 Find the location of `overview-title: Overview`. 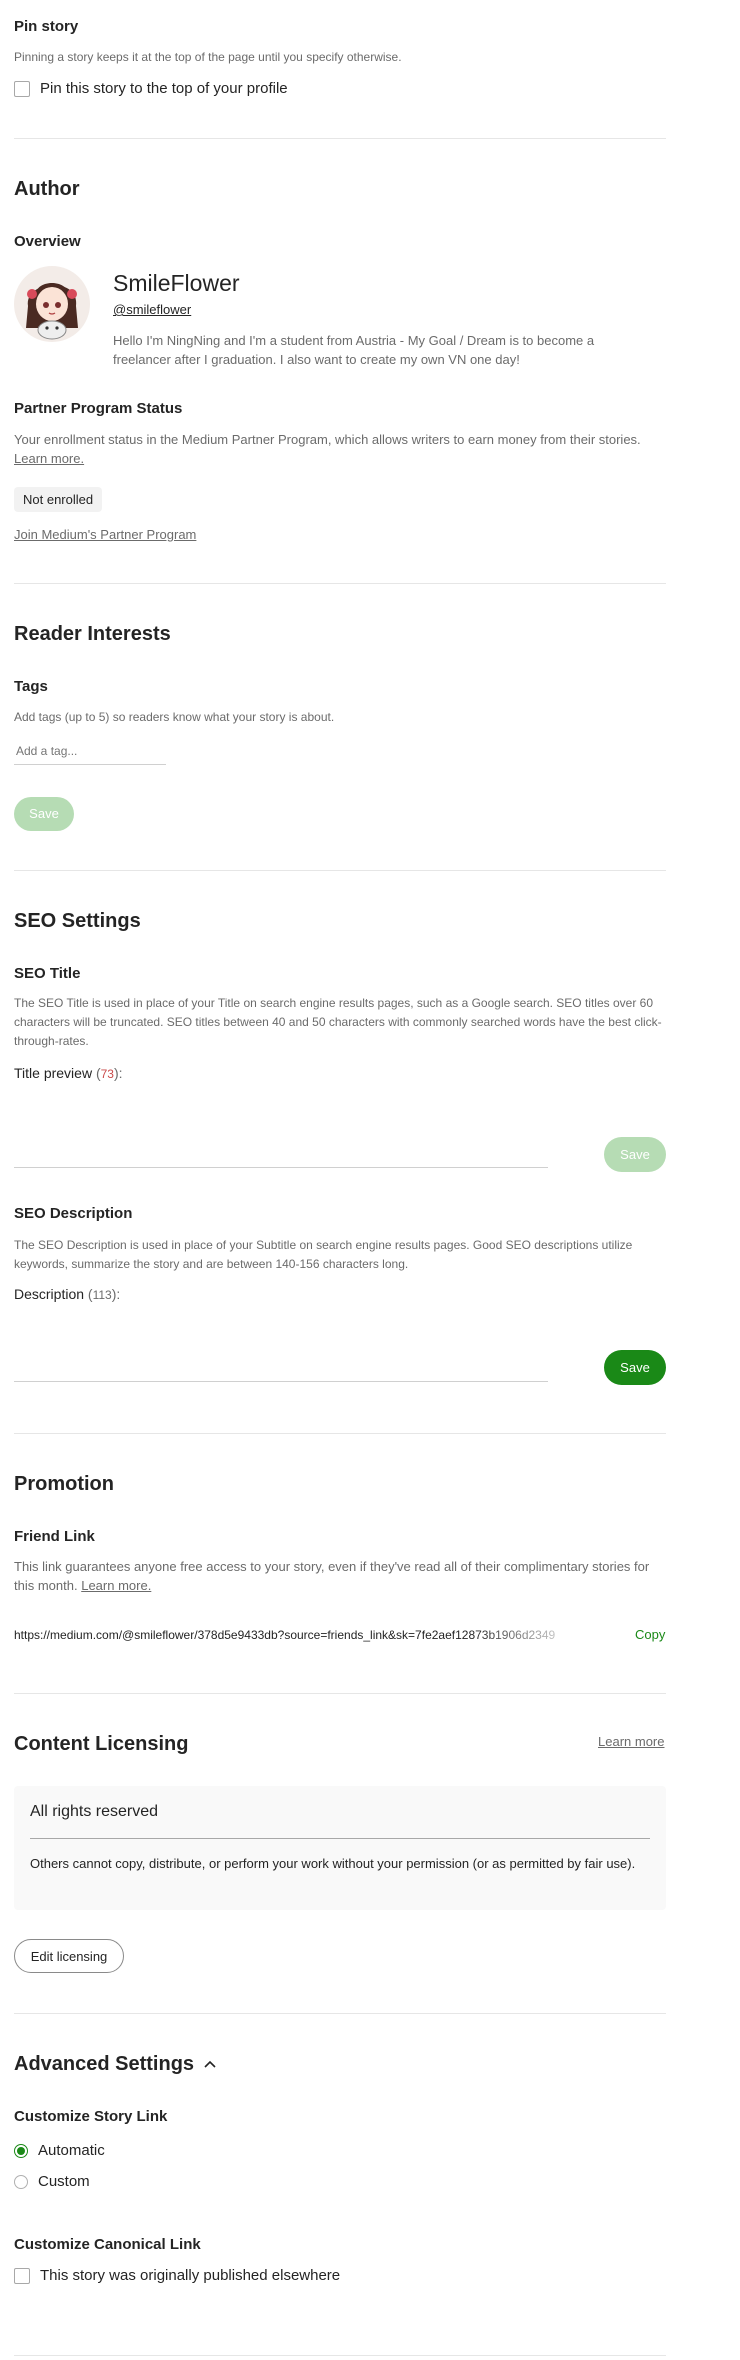

overview-title: Overview is located at coordinates (47, 241).